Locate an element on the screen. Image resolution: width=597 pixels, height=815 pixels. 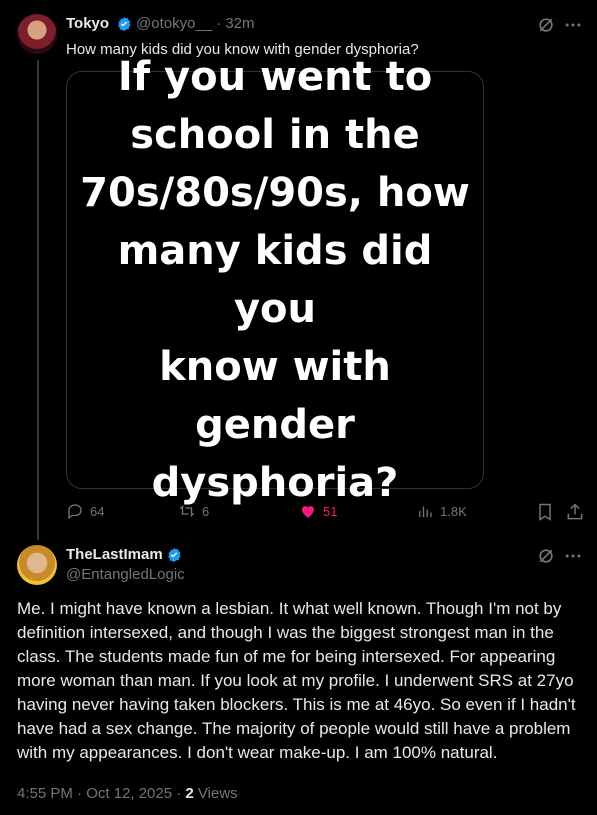
reply-icon is located at coordinates (75, 512).